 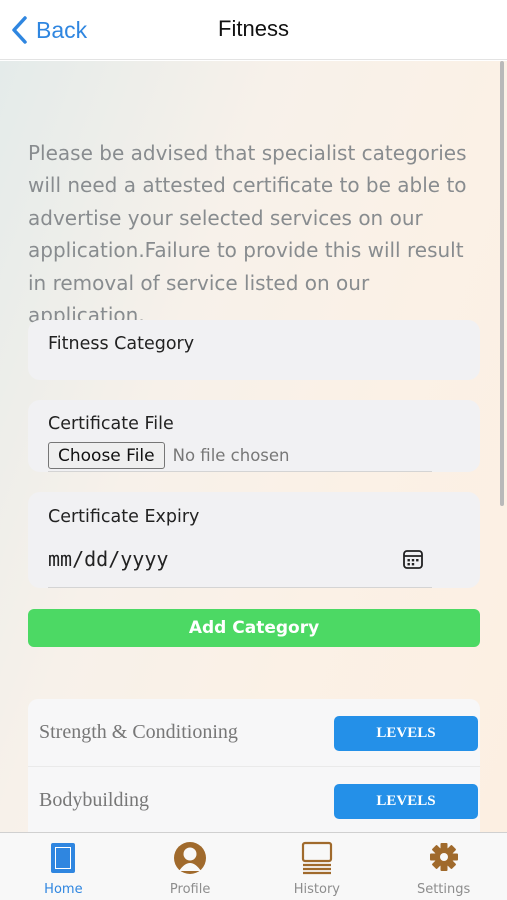 What do you see at coordinates (190, 889) in the screenshot?
I see `tab-label: Profile` at bounding box center [190, 889].